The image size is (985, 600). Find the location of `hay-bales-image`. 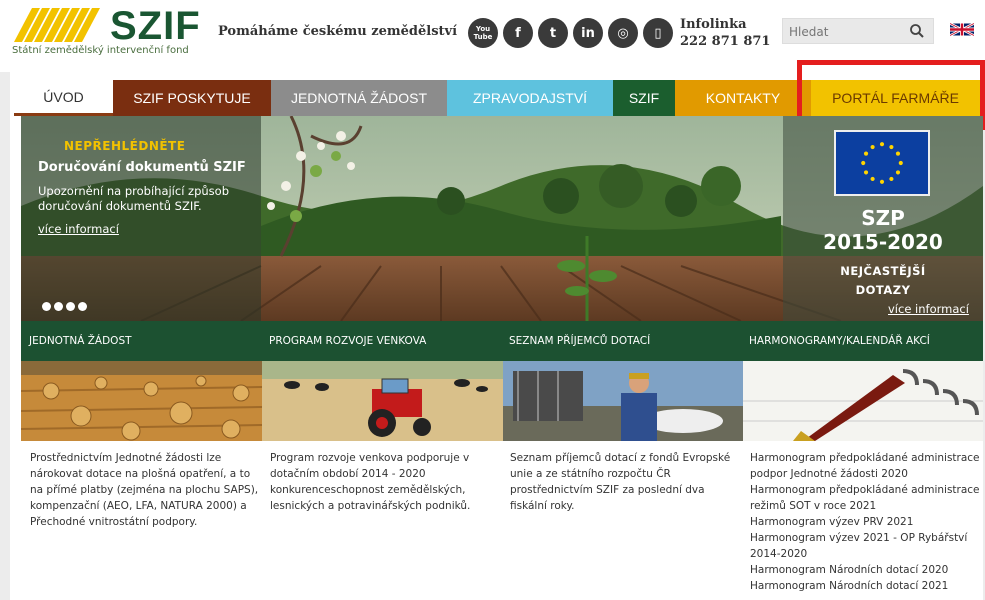

hay-bales-image is located at coordinates (141, 401).